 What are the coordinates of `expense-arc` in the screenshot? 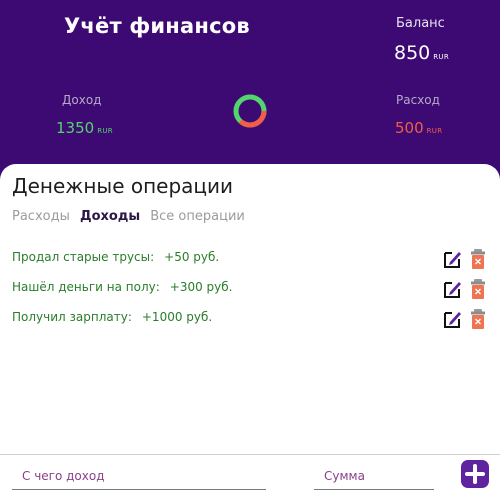 It's located at (252, 119).